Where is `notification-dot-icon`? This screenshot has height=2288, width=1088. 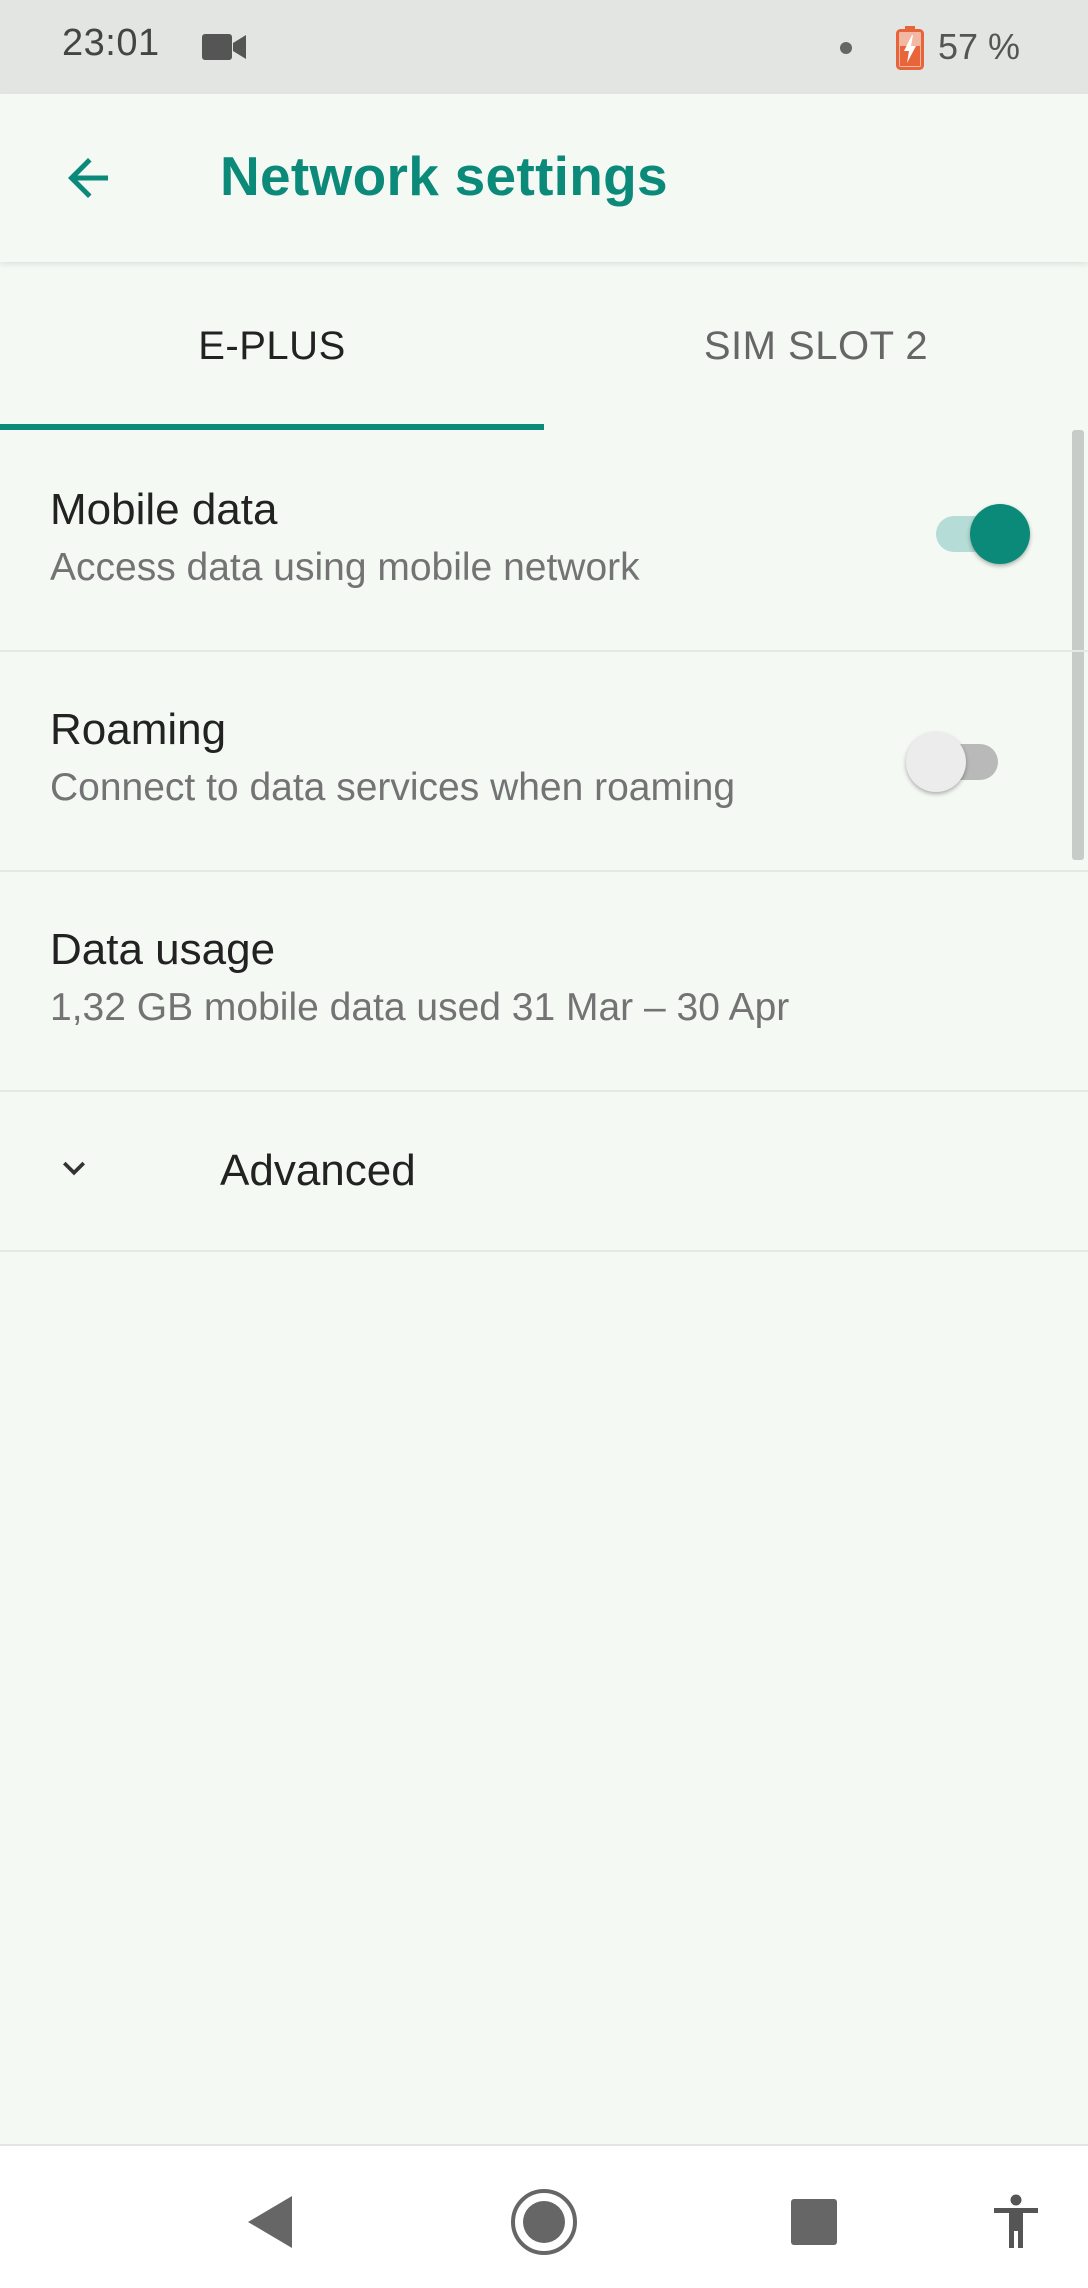 notification-dot-icon is located at coordinates (846, 48).